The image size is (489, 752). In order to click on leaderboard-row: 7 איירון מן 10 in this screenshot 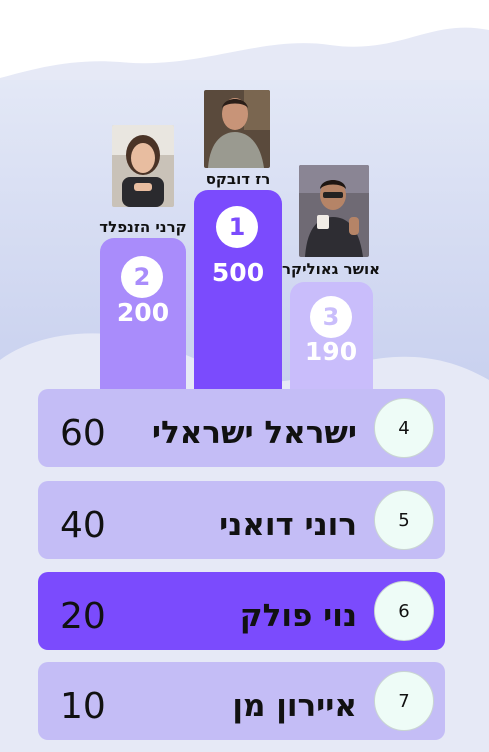, I will do `click(241, 701)`.